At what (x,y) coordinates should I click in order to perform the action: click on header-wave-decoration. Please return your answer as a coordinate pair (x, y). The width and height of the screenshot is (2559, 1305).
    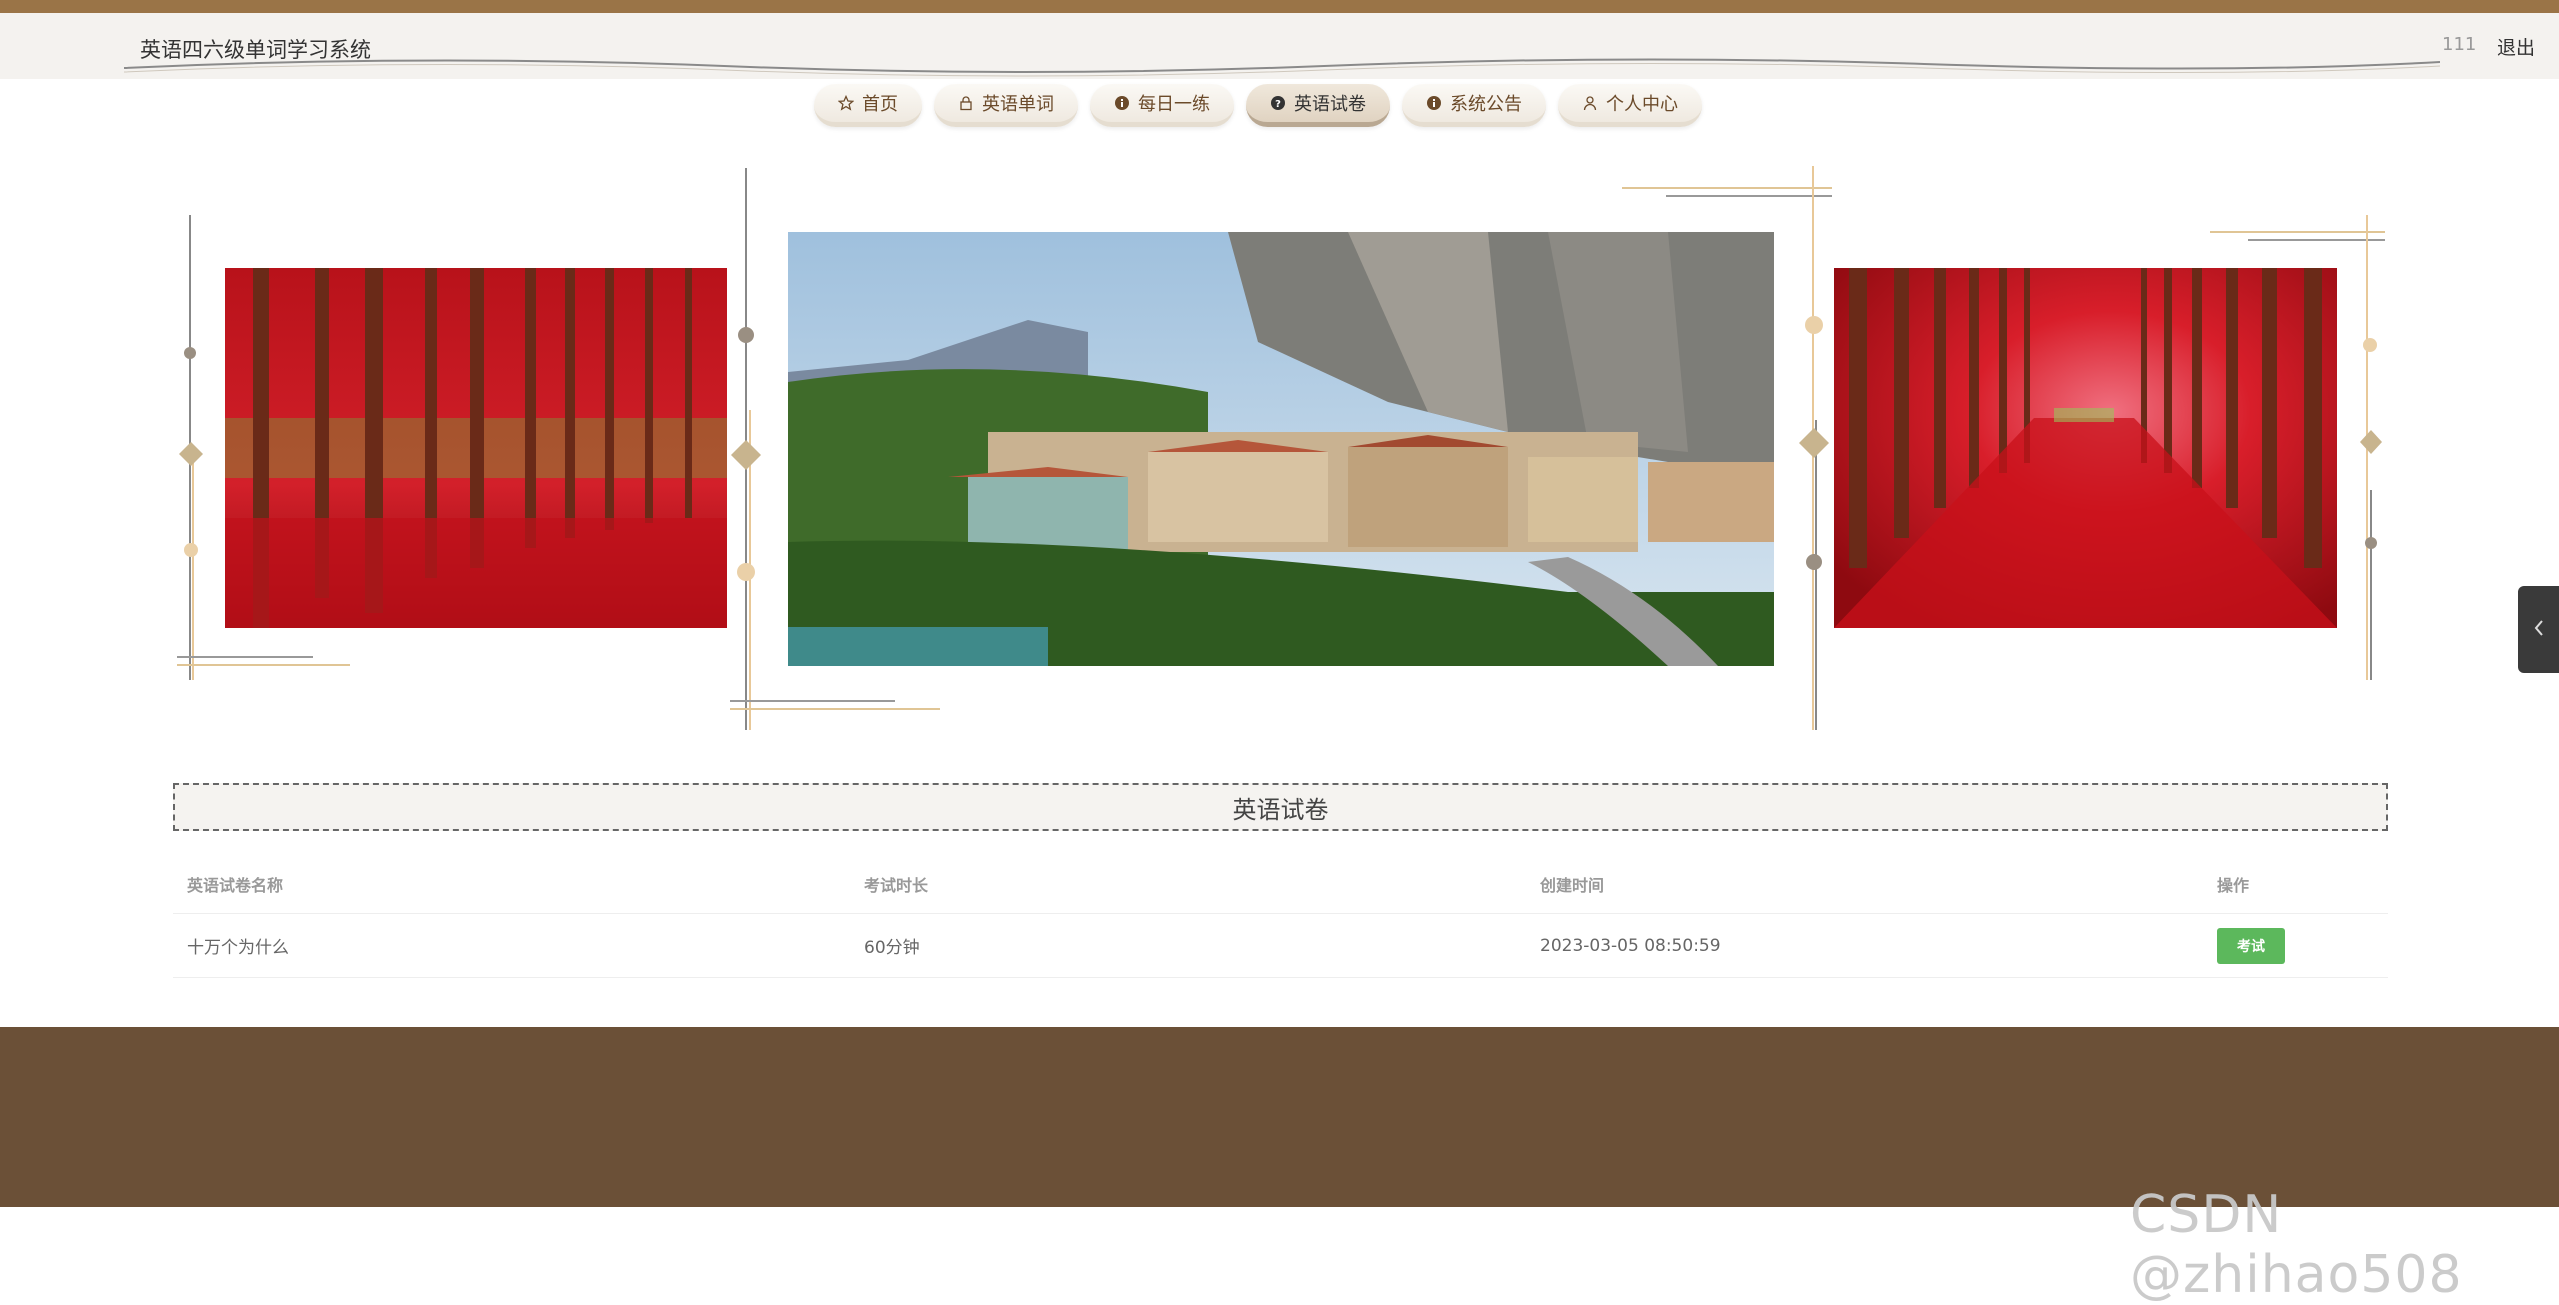
    Looking at the image, I should click on (1282, 67).